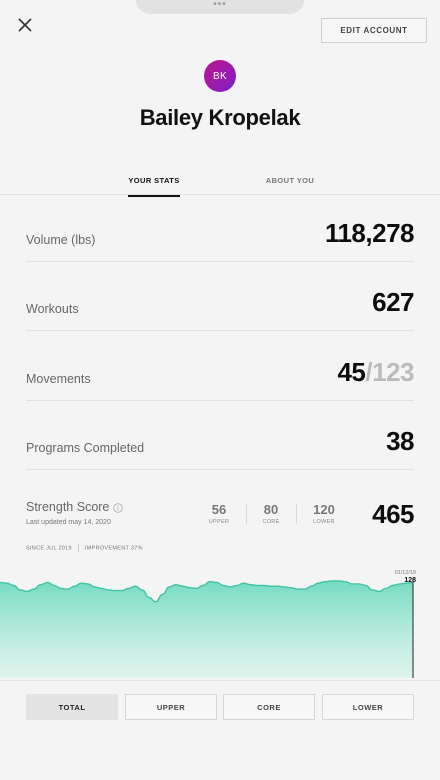 The width and height of the screenshot is (440, 780). Describe the element at coordinates (220, 194) in the screenshot. I see `tabs-divider` at that location.